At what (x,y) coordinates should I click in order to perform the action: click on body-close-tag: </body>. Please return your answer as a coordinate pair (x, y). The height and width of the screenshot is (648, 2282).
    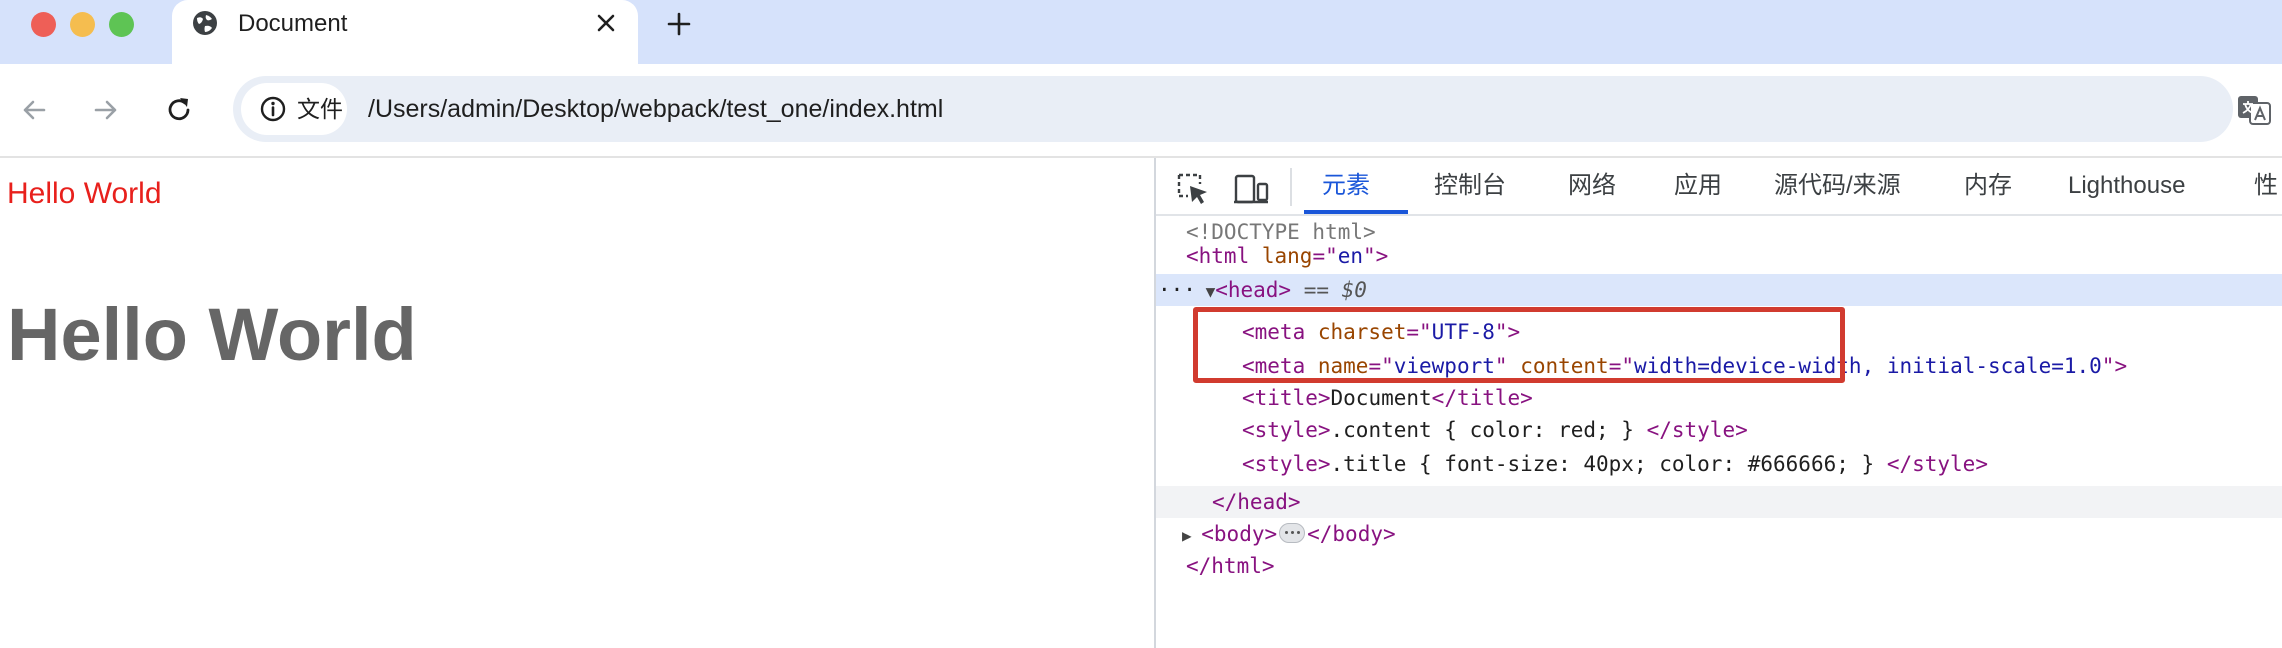
    Looking at the image, I should click on (1351, 534).